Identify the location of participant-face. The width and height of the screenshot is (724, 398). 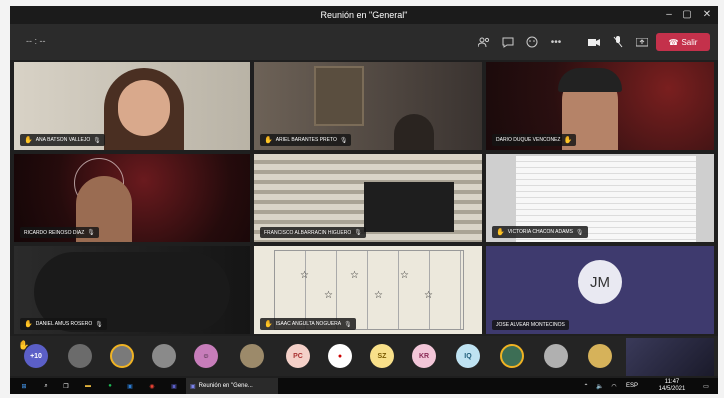
(144, 108).